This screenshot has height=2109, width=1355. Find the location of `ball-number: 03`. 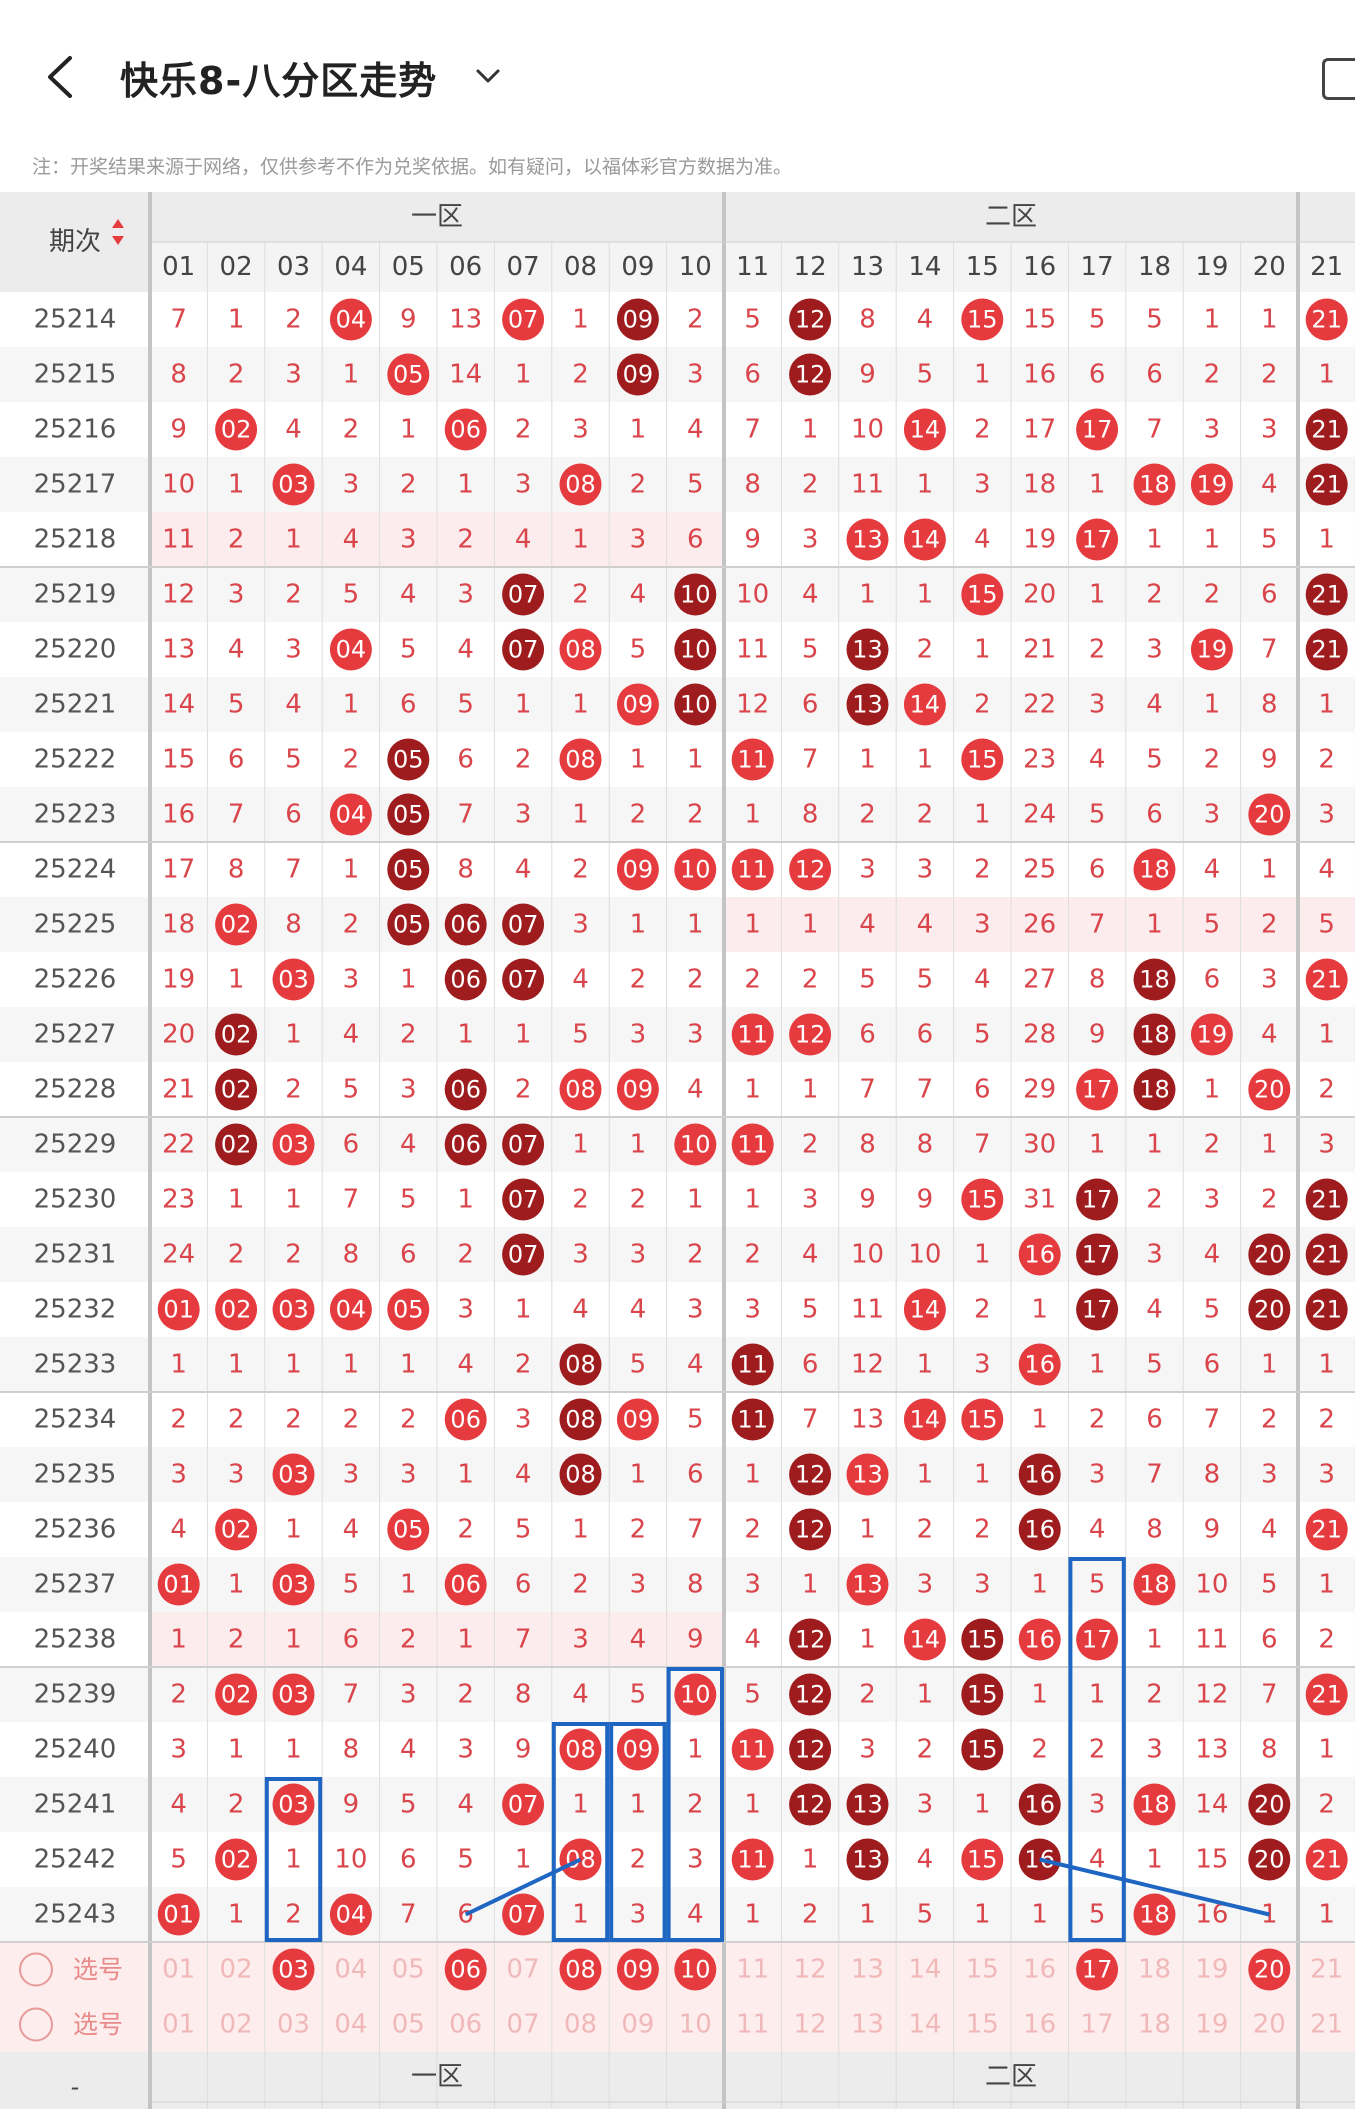

ball-number: 03 is located at coordinates (293, 980).